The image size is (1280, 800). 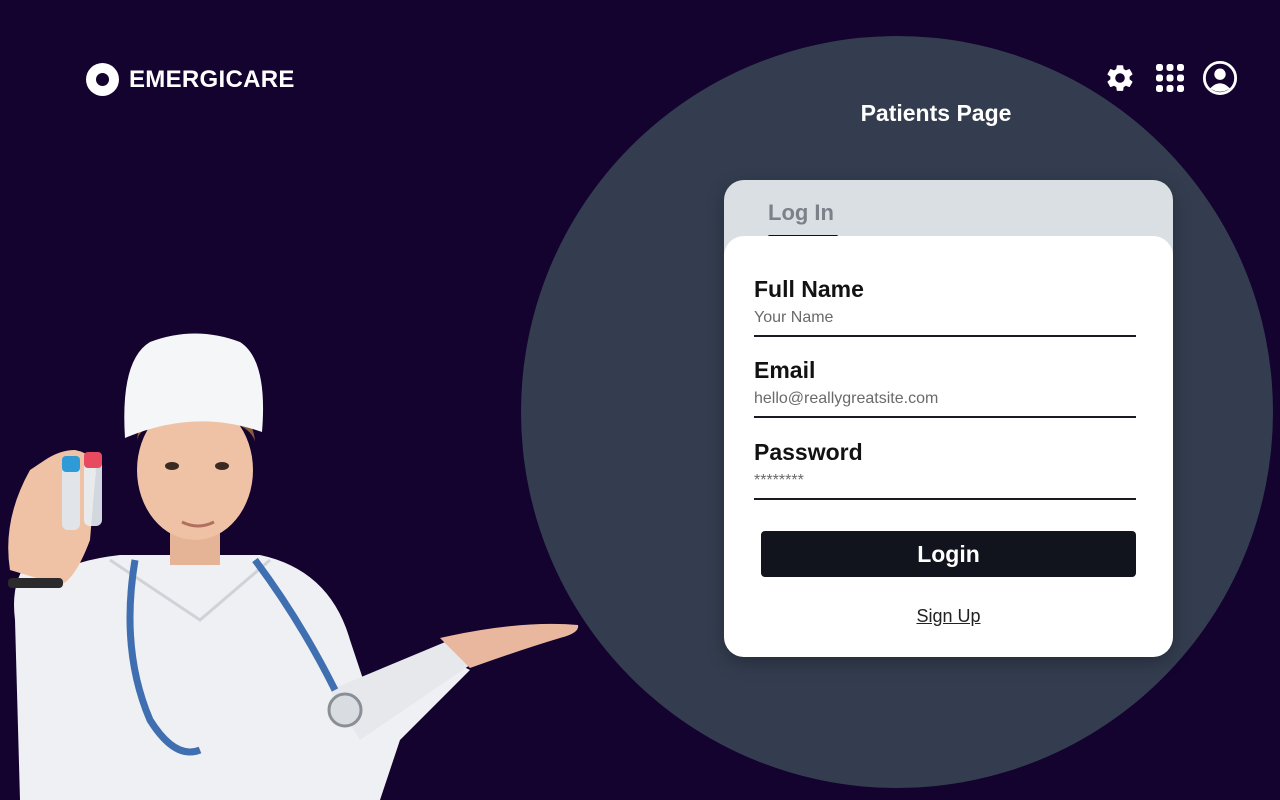 I want to click on email-input, so click(x=945, y=404).